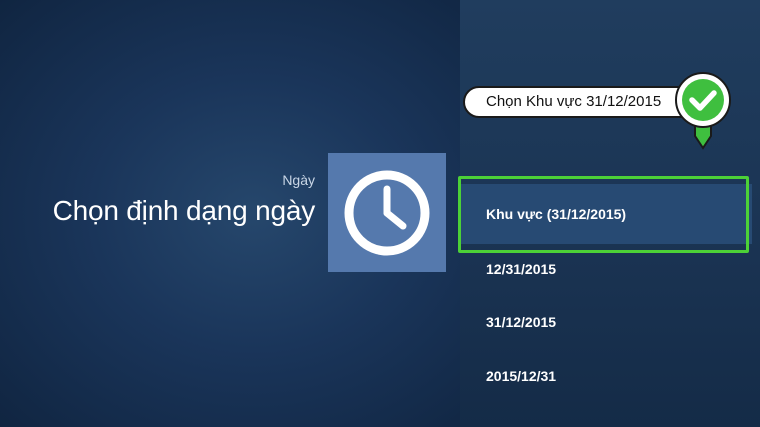 The width and height of the screenshot is (760, 427). I want to click on clock-icon, so click(387, 213).